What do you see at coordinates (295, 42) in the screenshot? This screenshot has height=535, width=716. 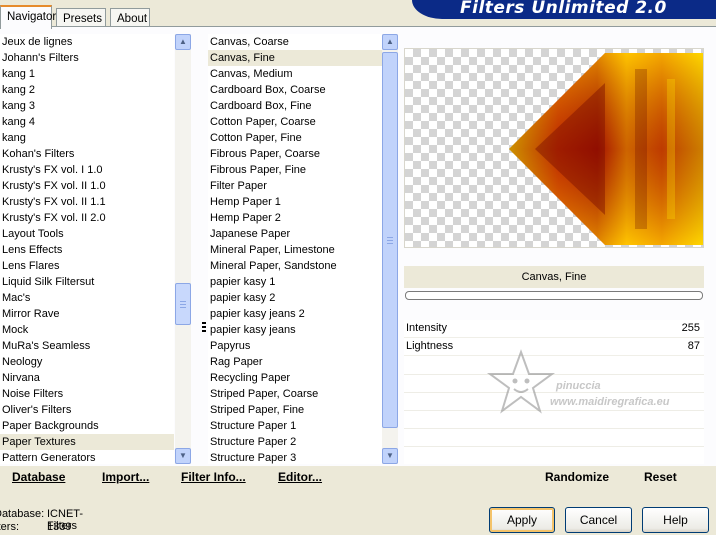 I see `filter-list-item: Canvas, Coarse` at bounding box center [295, 42].